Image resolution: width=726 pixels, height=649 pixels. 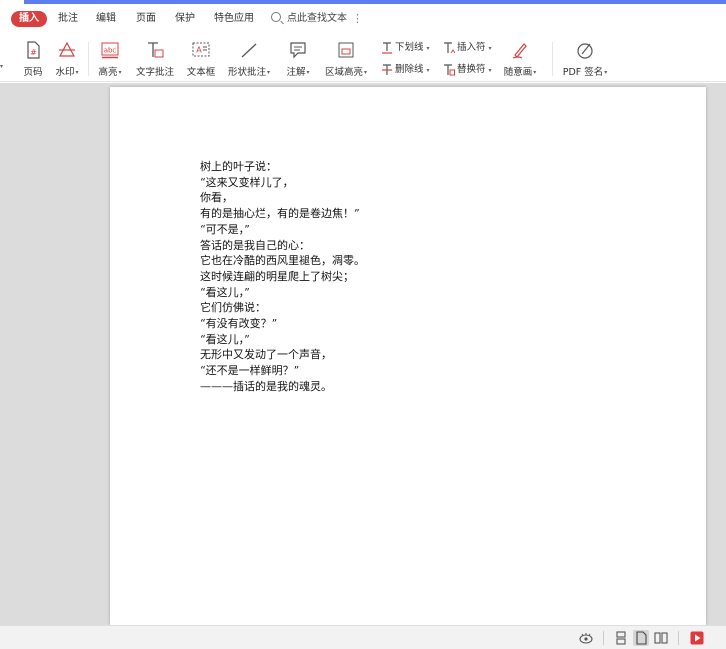 I want to click on text-line: 它们仿佛说：, so click(x=233, y=308).